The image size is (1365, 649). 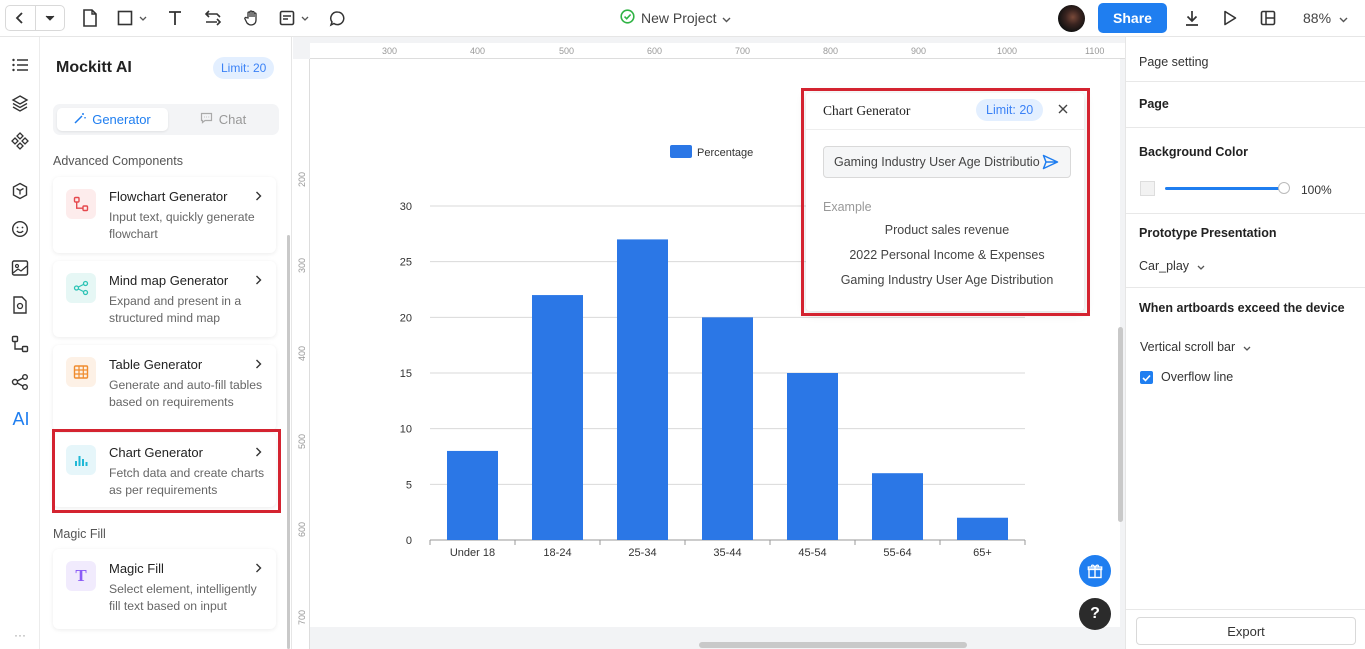 I want to click on left-rail: AI ···, so click(x=20, y=343).